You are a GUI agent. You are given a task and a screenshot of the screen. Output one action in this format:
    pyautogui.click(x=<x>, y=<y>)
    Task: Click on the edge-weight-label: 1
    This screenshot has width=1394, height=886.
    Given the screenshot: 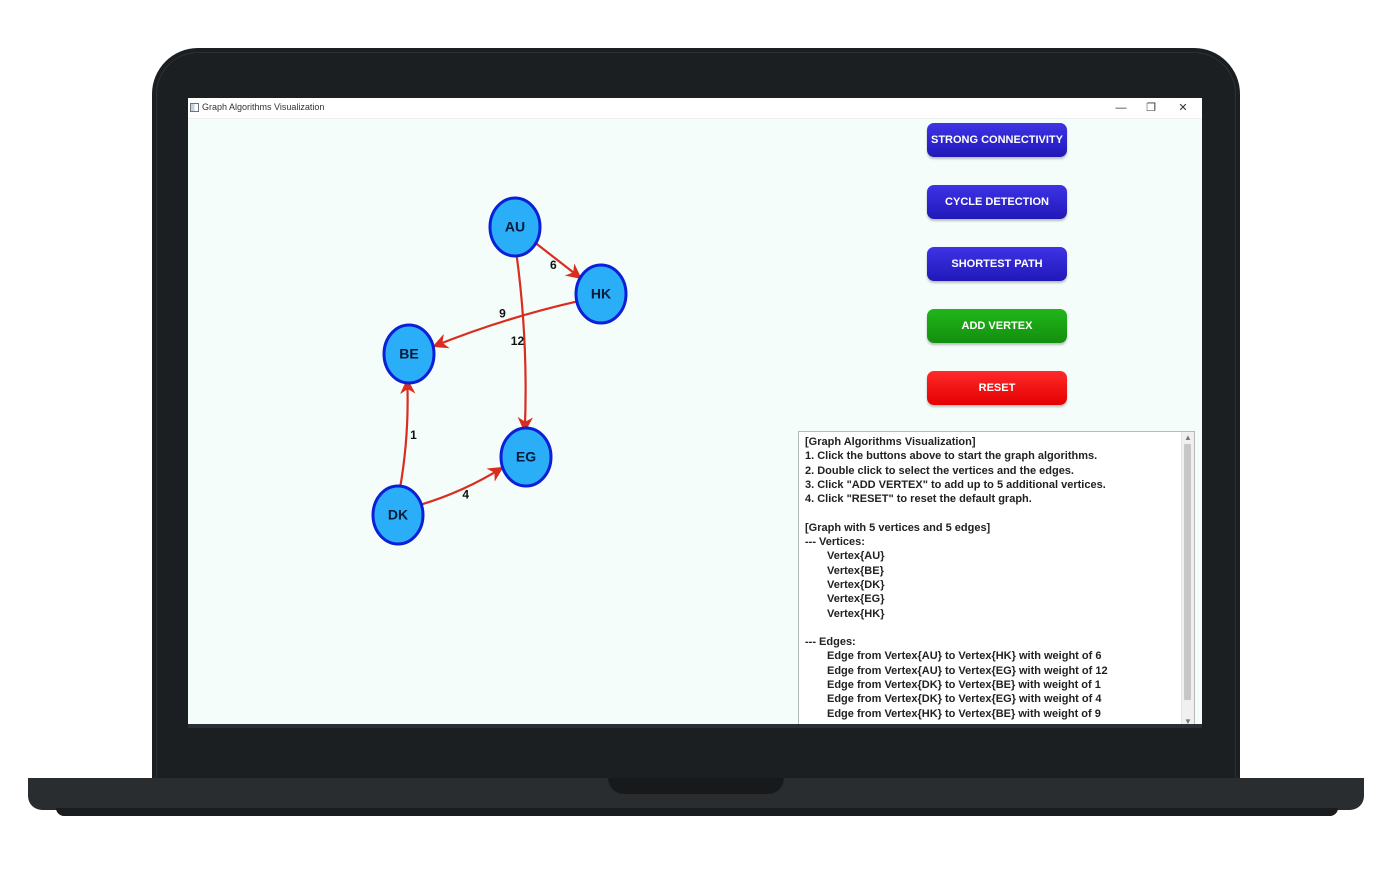 What is the action you would take?
    pyautogui.click(x=413, y=435)
    